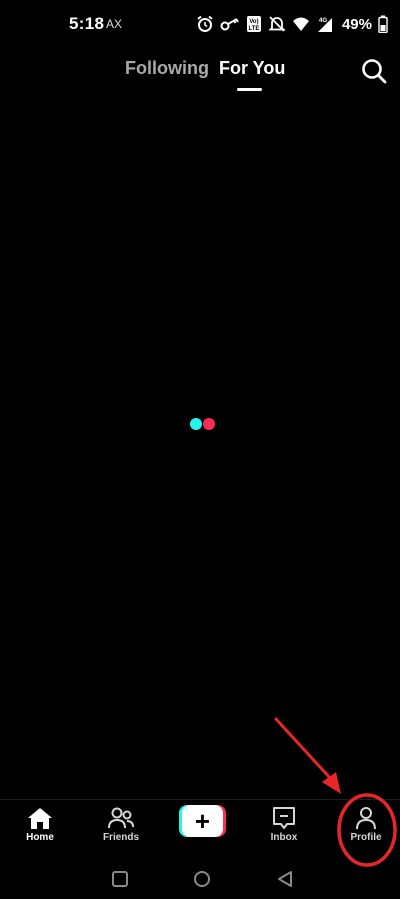 The image size is (400, 899). Describe the element at coordinates (324, 25) in the screenshot. I see `signal-icon: 4G` at that location.